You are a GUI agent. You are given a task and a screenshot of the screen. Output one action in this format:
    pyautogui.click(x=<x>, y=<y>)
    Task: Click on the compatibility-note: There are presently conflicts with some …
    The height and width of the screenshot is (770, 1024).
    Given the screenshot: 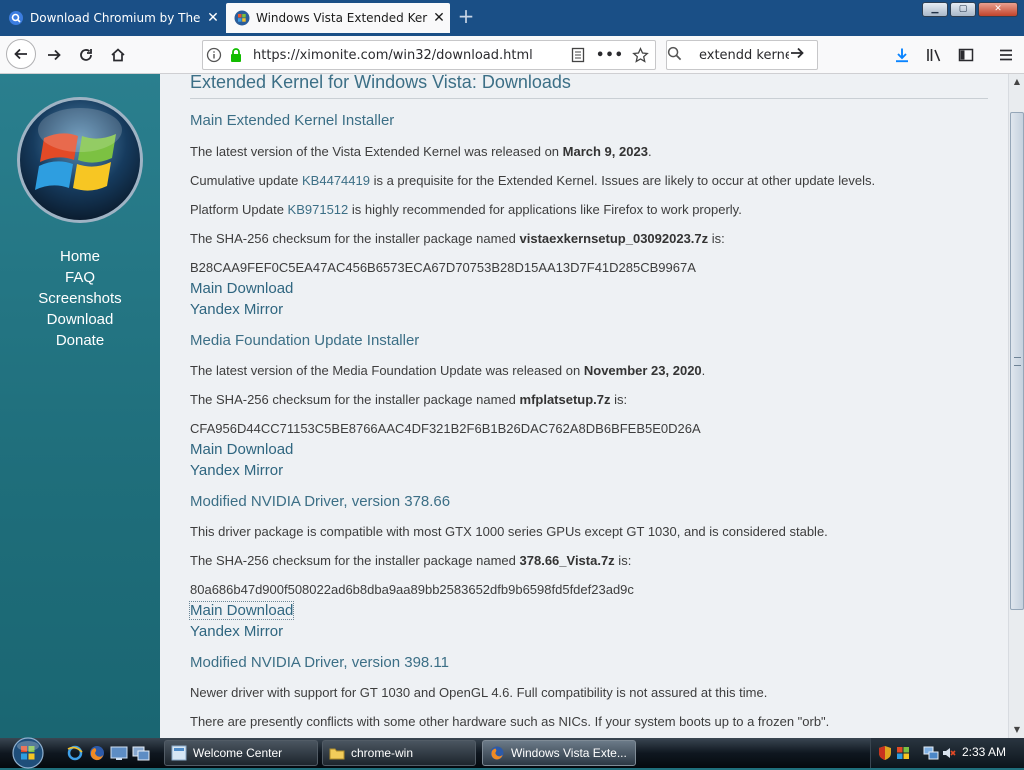 What is the action you would take?
    pyautogui.click(x=510, y=721)
    